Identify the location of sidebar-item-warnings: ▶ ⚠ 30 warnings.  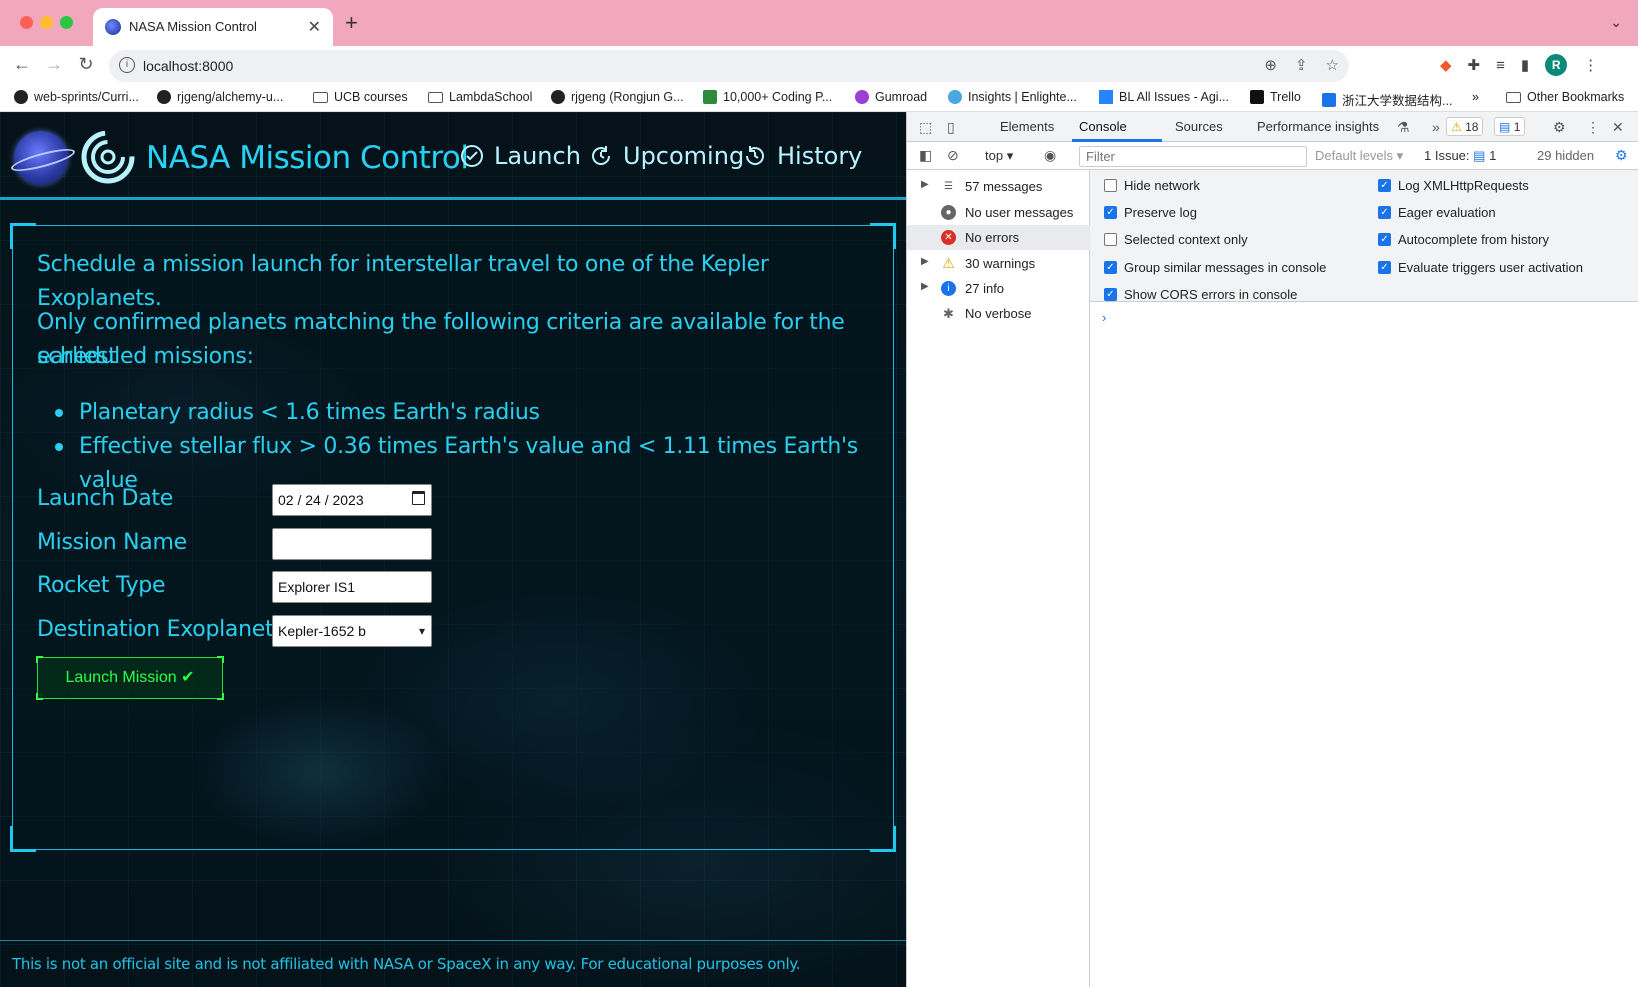
(998, 263).